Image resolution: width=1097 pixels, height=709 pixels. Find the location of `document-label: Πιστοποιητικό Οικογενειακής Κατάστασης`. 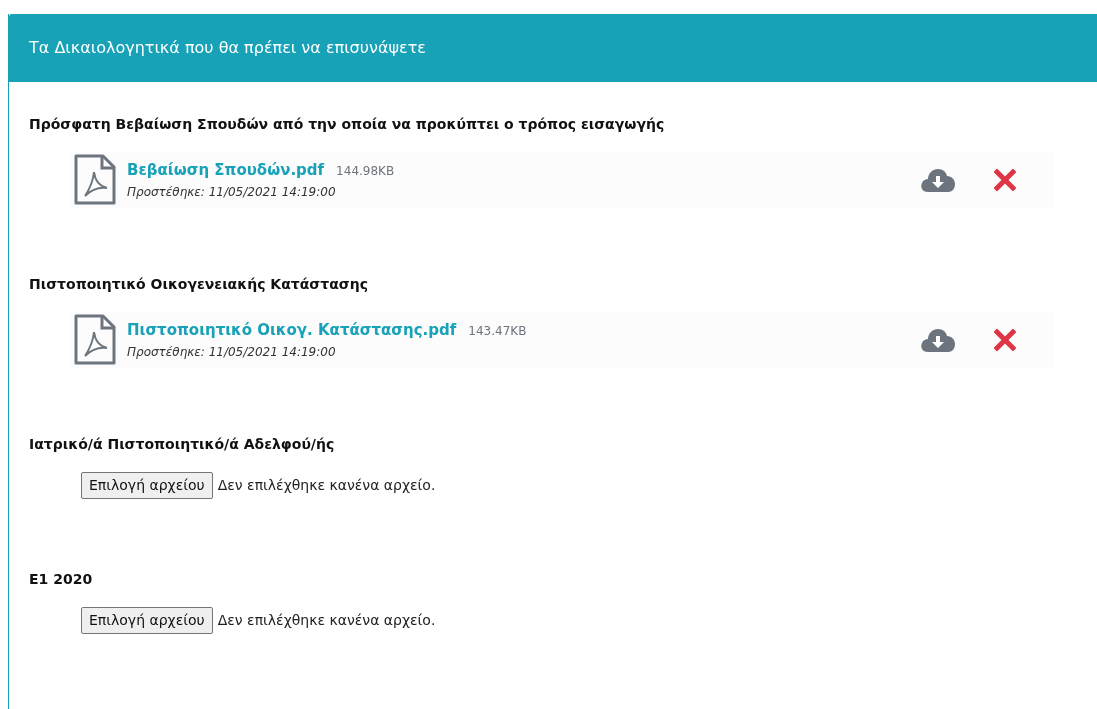

document-label: Πιστοποιητικό Οικογενειακής Κατάστασης is located at coordinates (199, 284).